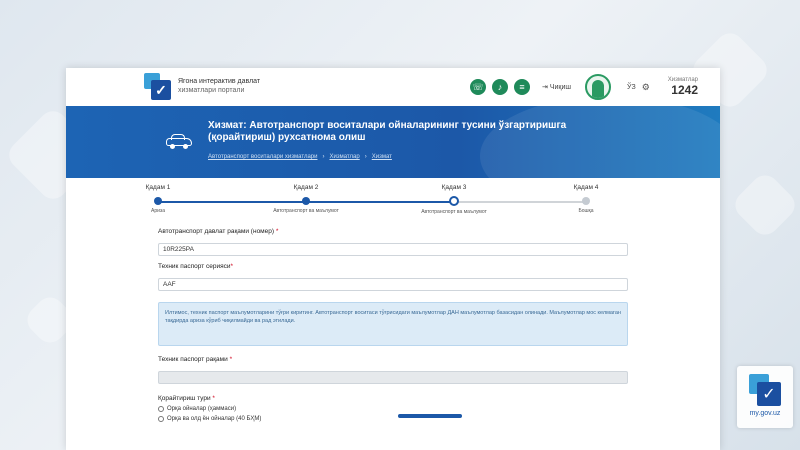 The height and width of the screenshot is (450, 800). What do you see at coordinates (586, 211) in the screenshot?
I see `step-desc: Бошқа` at bounding box center [586, 211].